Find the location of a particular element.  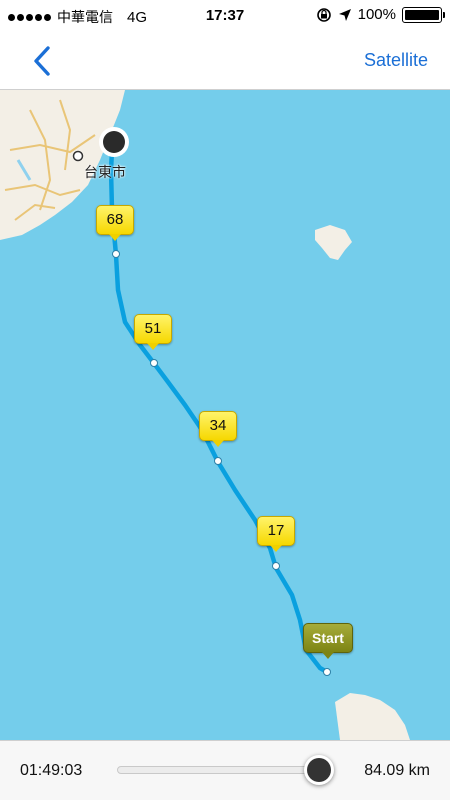

signal-strength-icon is located at coordinates (29, 17).